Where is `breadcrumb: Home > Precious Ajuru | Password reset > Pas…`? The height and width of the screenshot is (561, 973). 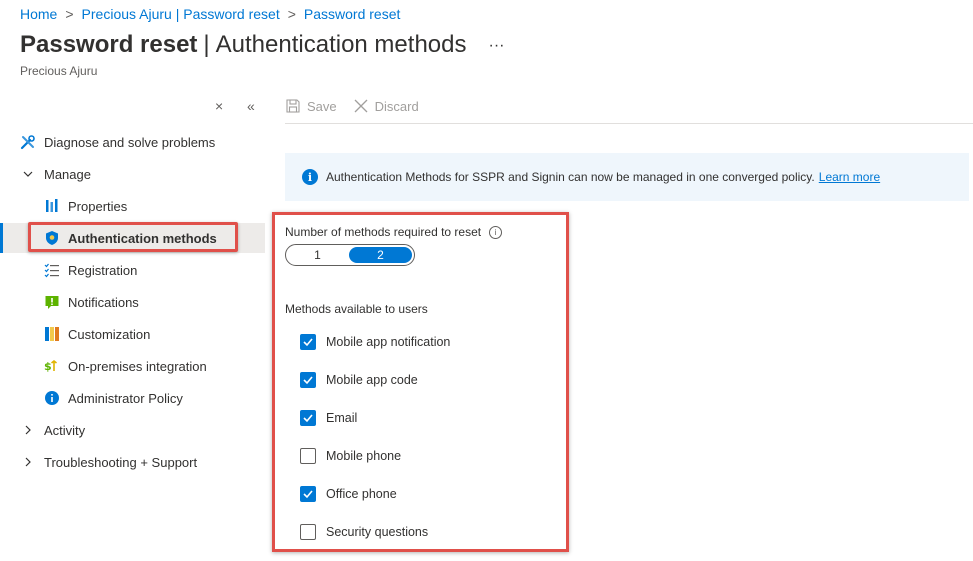
breadcrumb: Home > Precious Ajuru | Password reset > Pas… is located at coordinates (210, 14).